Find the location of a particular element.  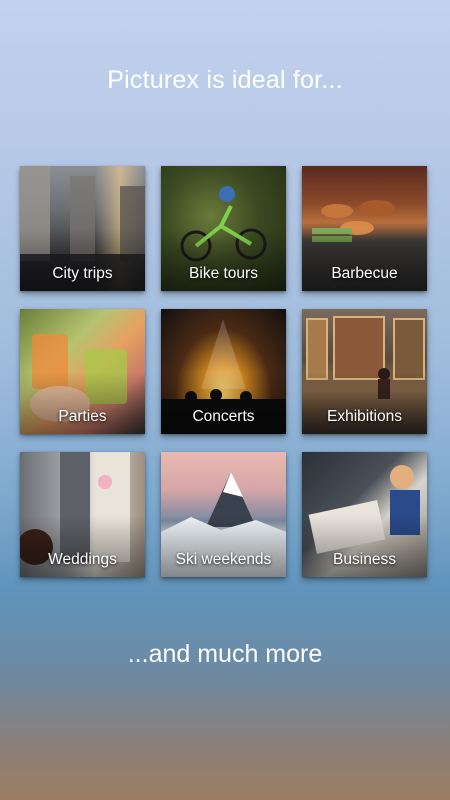

footer-text: ...and much more is located at coordinates (225, 654).